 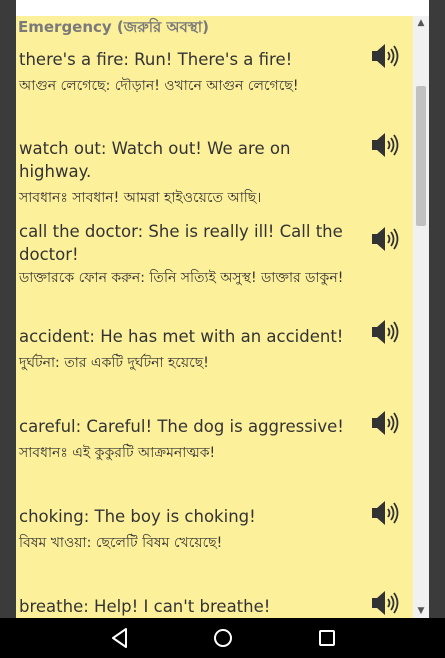 What do you see at coordinates (121, 543) in the screenshot?
I see `phrase-bengali: বিষম খাওয়া: ছেলেটি বিষম খেয়েছে!` at bounding box center [121, 543].